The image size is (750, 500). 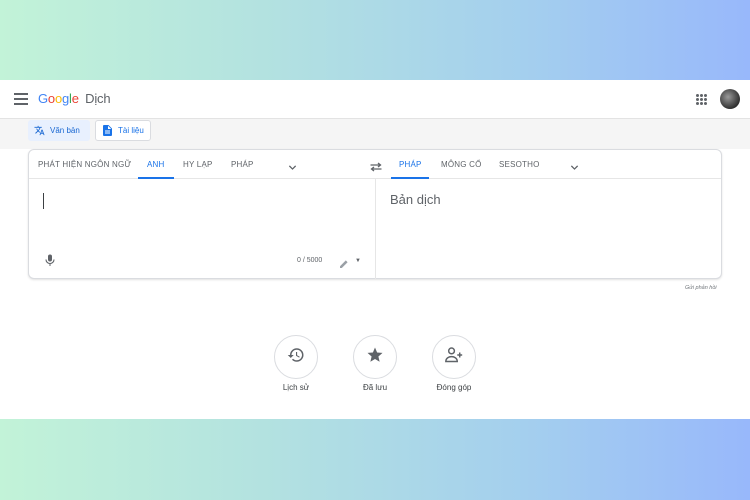 I want to click on text-mode-button: Văn bản, so click(x=59, y=130).